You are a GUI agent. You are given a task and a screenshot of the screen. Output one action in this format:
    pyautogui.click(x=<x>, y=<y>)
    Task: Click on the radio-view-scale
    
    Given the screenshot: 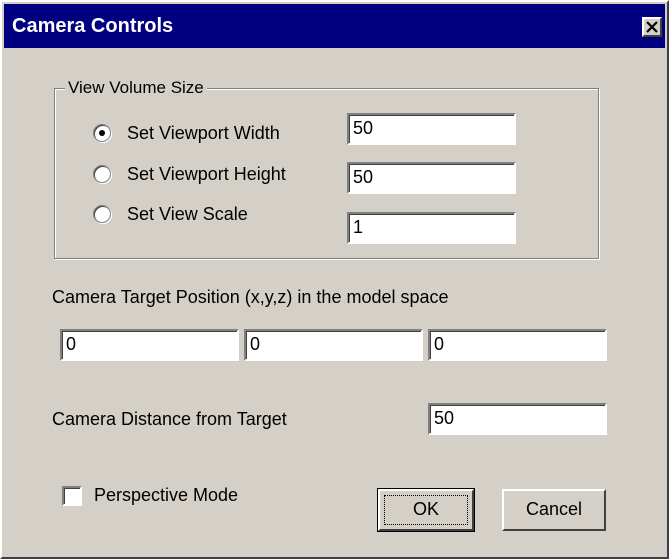 What is the action you would take?
    pyautogui.click(x=102, y=214)
    